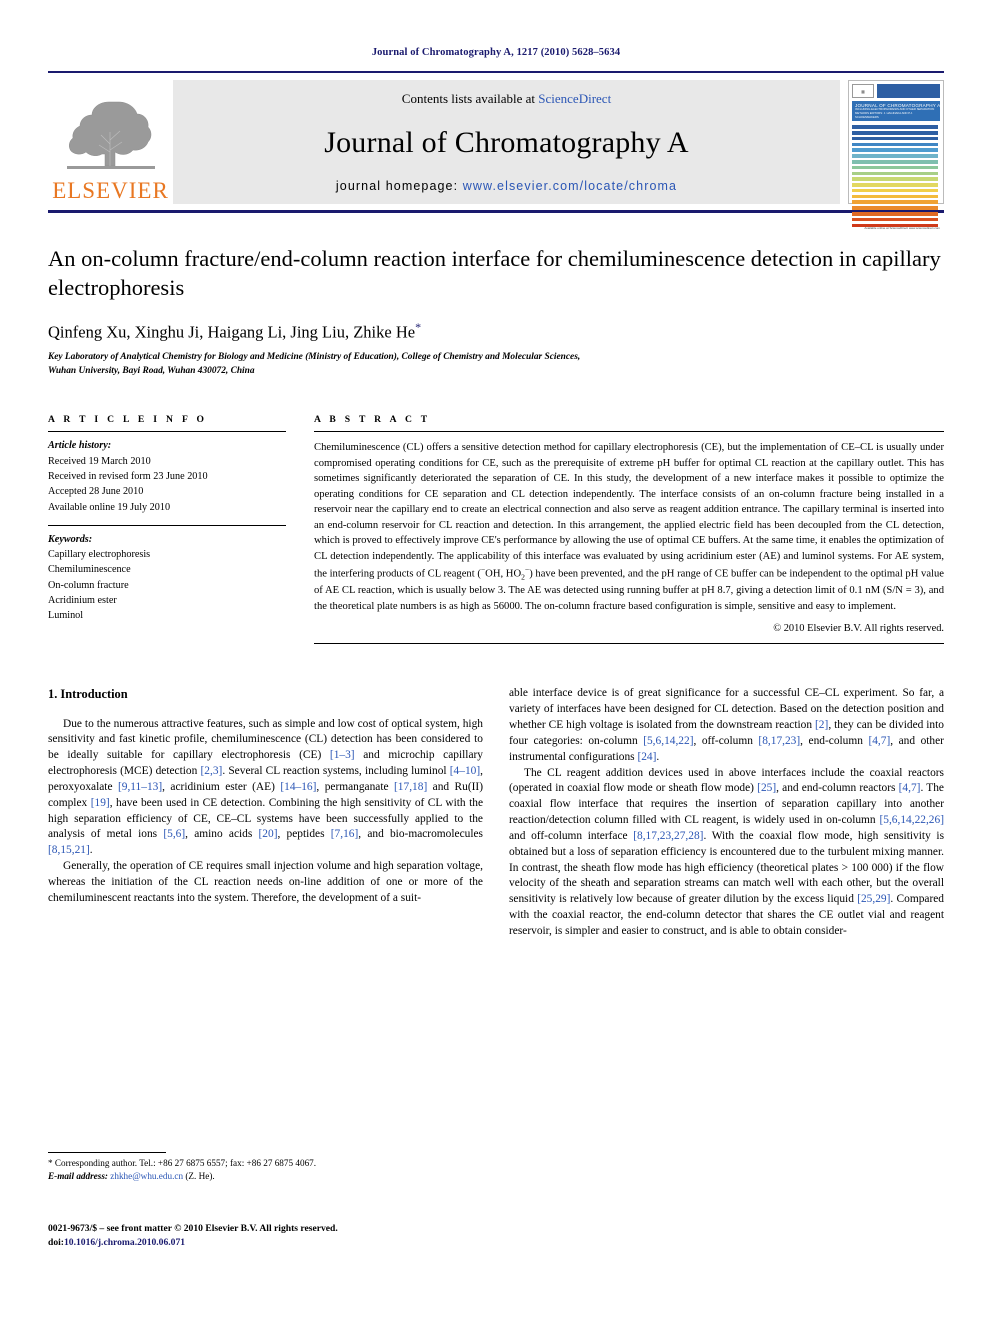  Describe the element at coordinates (174, 834) in the screenshot. I see `citation-ref: [5,6]` at that location.